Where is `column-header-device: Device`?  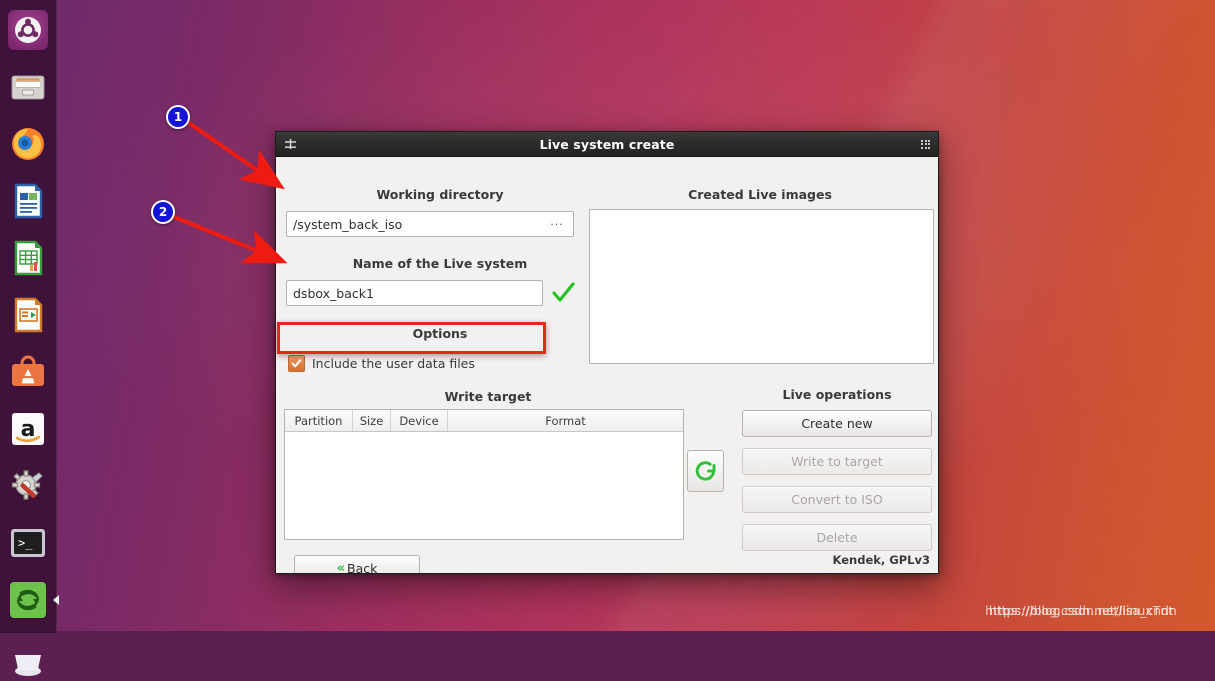 column-header-device: Device is located at coordinates (419, 420).